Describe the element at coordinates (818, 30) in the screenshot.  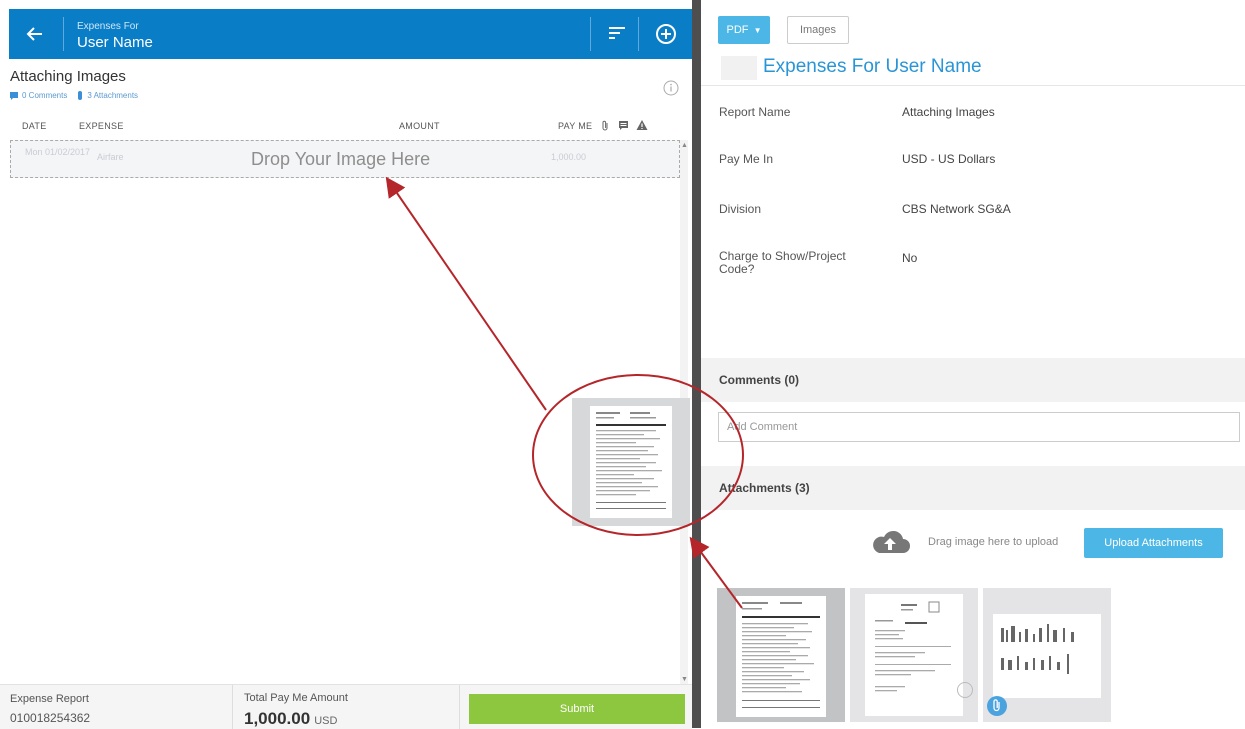
I see `images-button: Images` at that location.